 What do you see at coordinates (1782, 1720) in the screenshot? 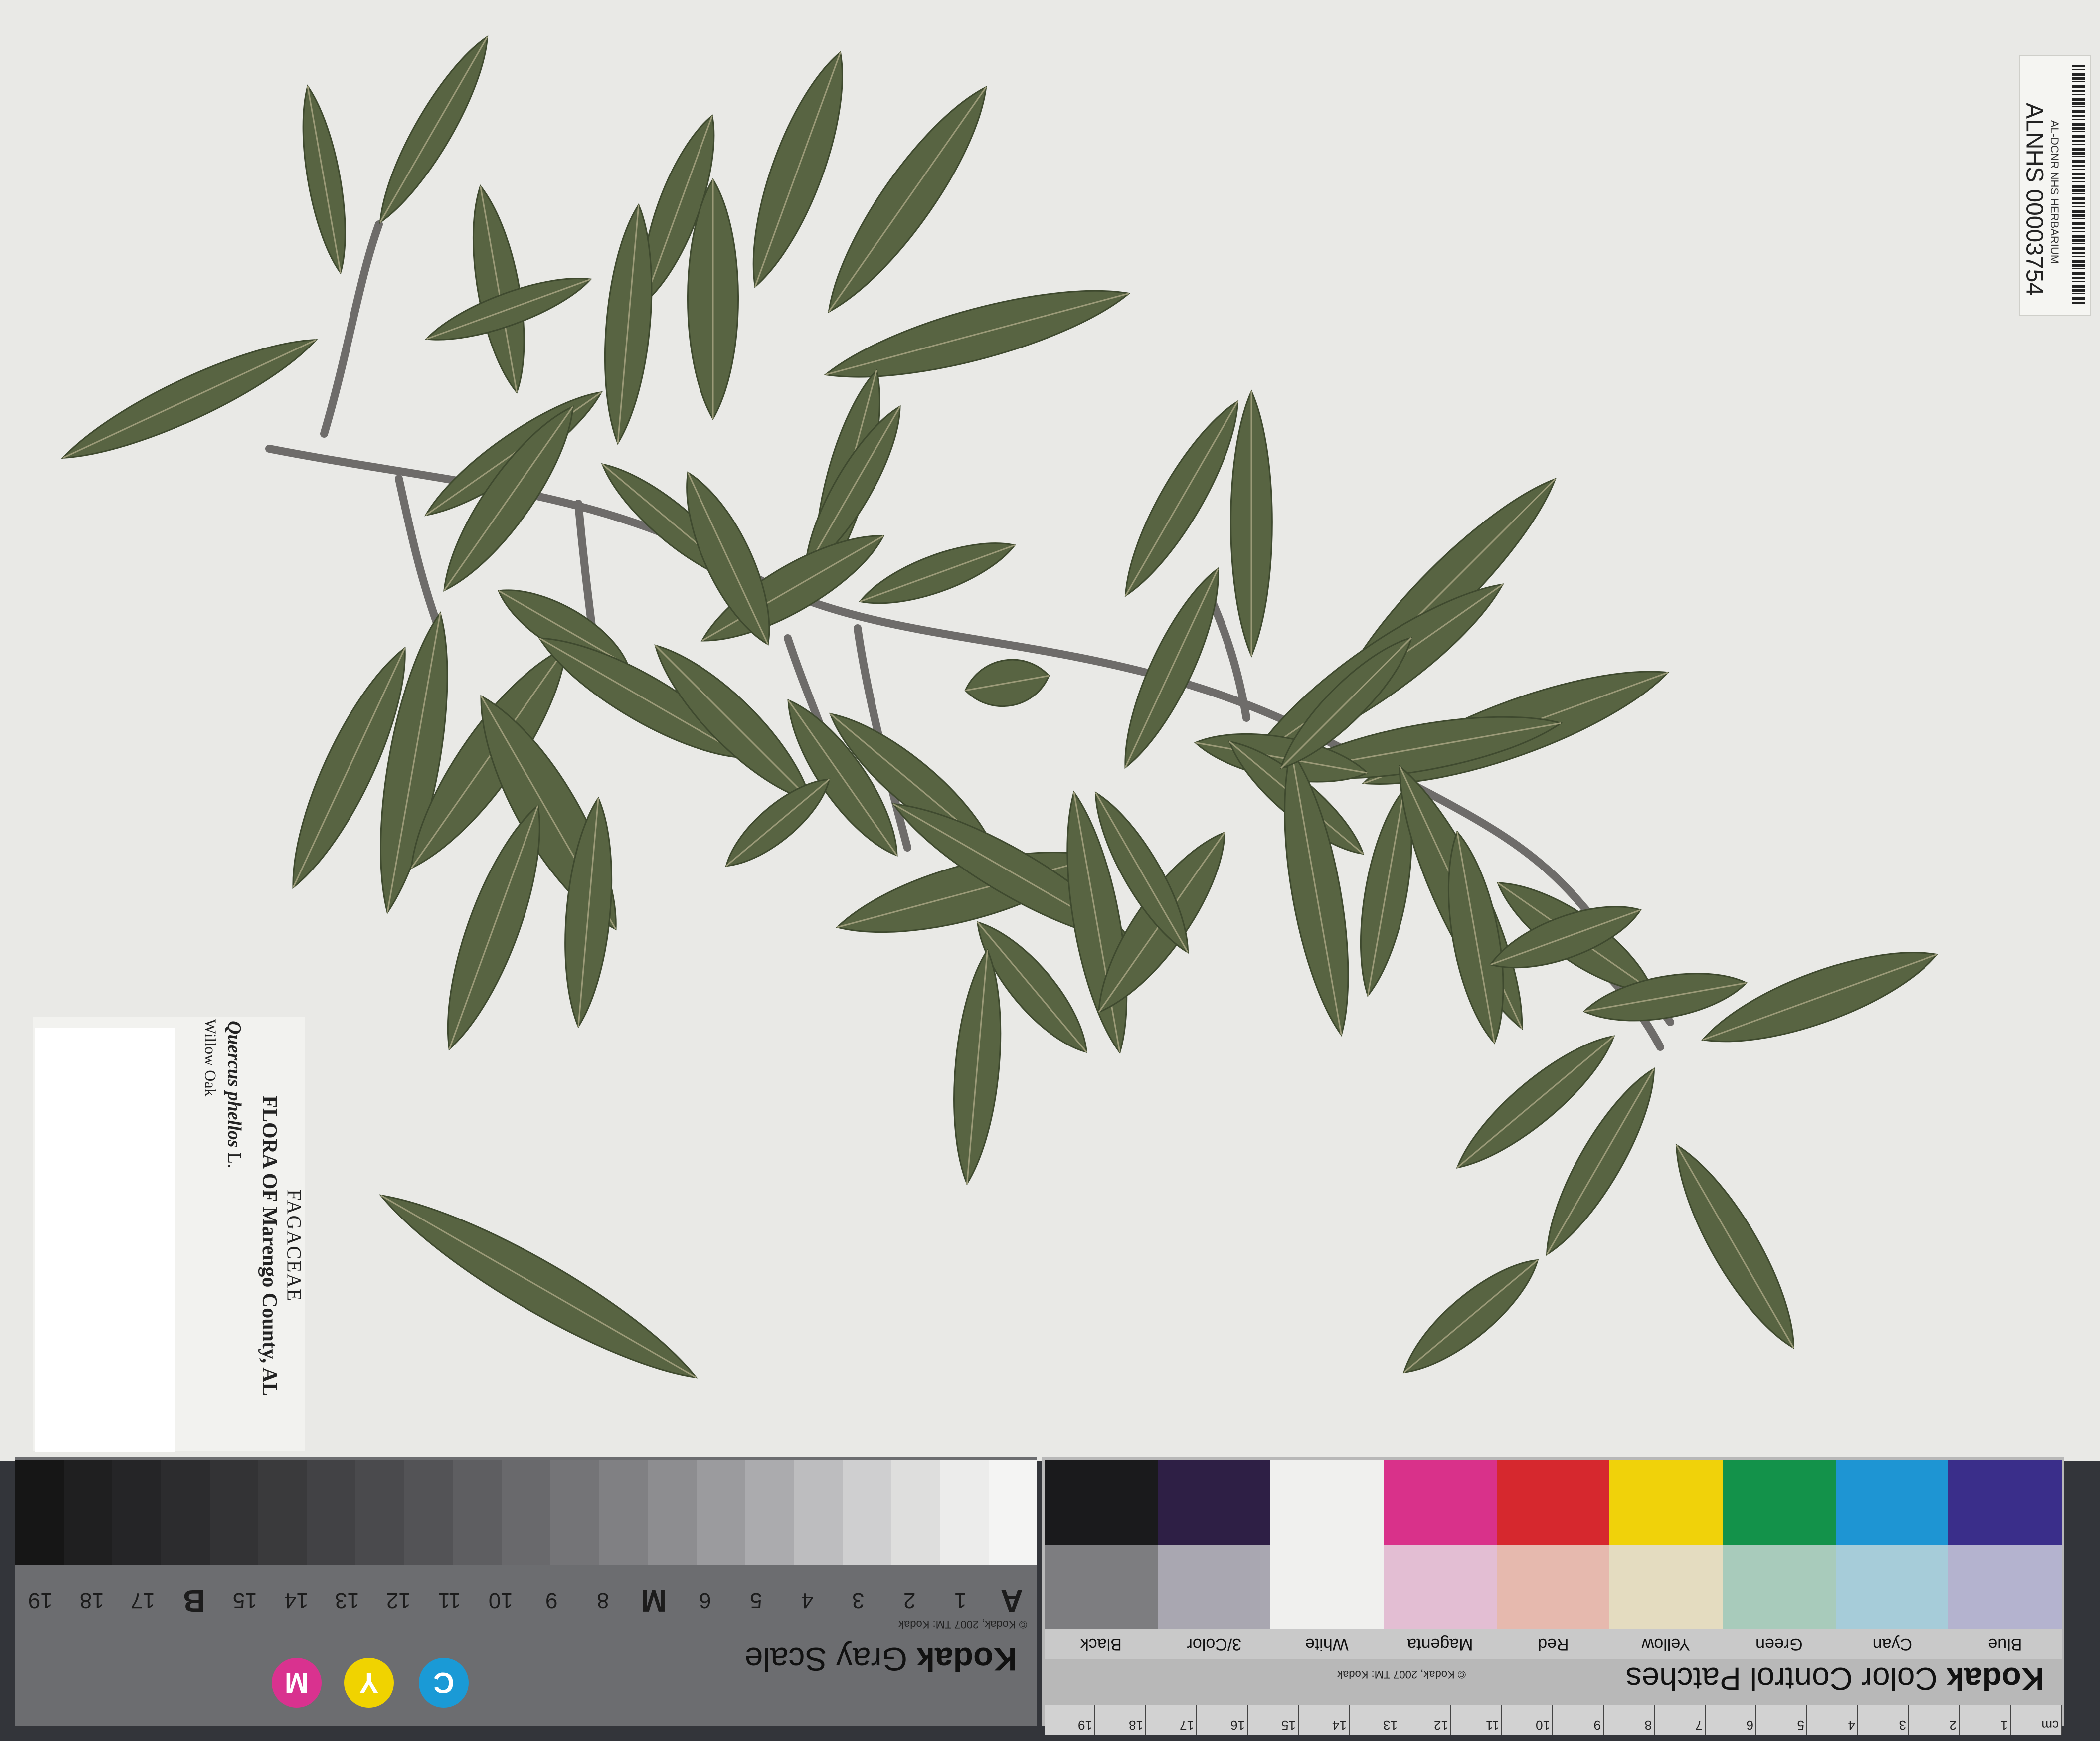
I see `ruler-tick: 5` at bounding box center [1782, 1720].